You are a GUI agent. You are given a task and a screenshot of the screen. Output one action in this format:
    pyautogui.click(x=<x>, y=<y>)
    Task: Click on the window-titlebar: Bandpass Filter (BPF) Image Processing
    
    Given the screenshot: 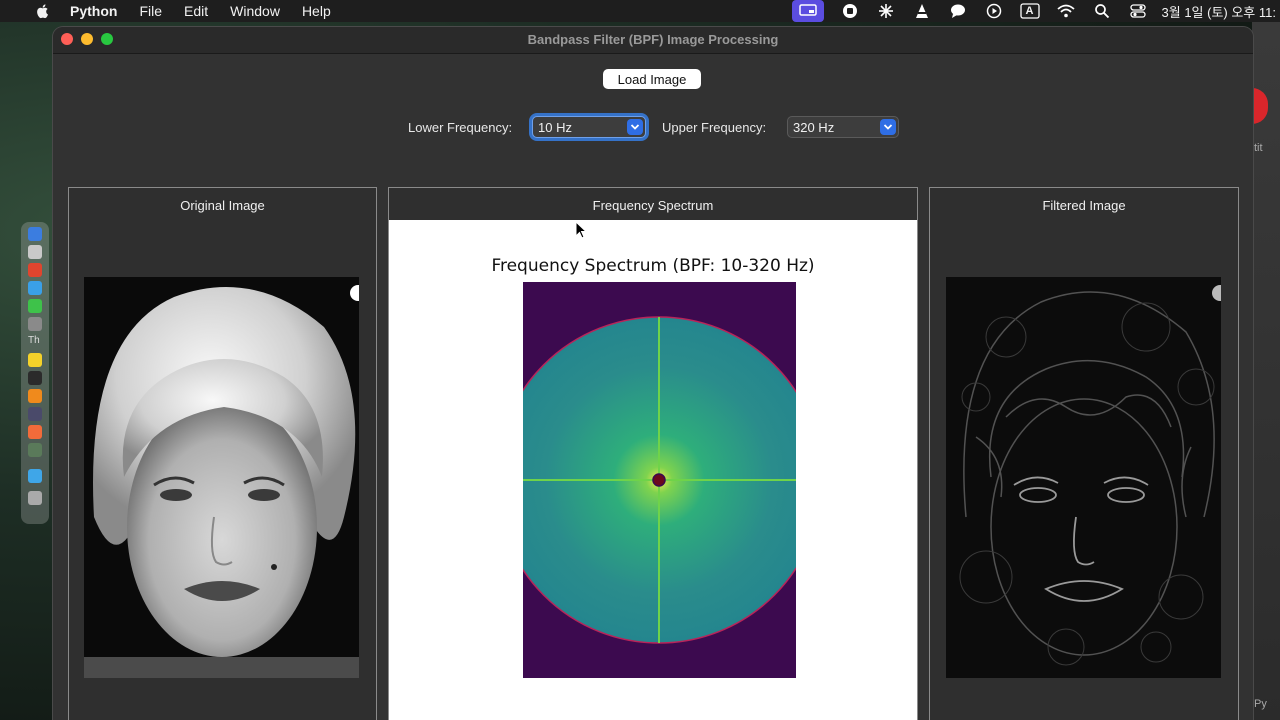 What is the action you would take?
    pyautogui.click(x=653, y=40)
    